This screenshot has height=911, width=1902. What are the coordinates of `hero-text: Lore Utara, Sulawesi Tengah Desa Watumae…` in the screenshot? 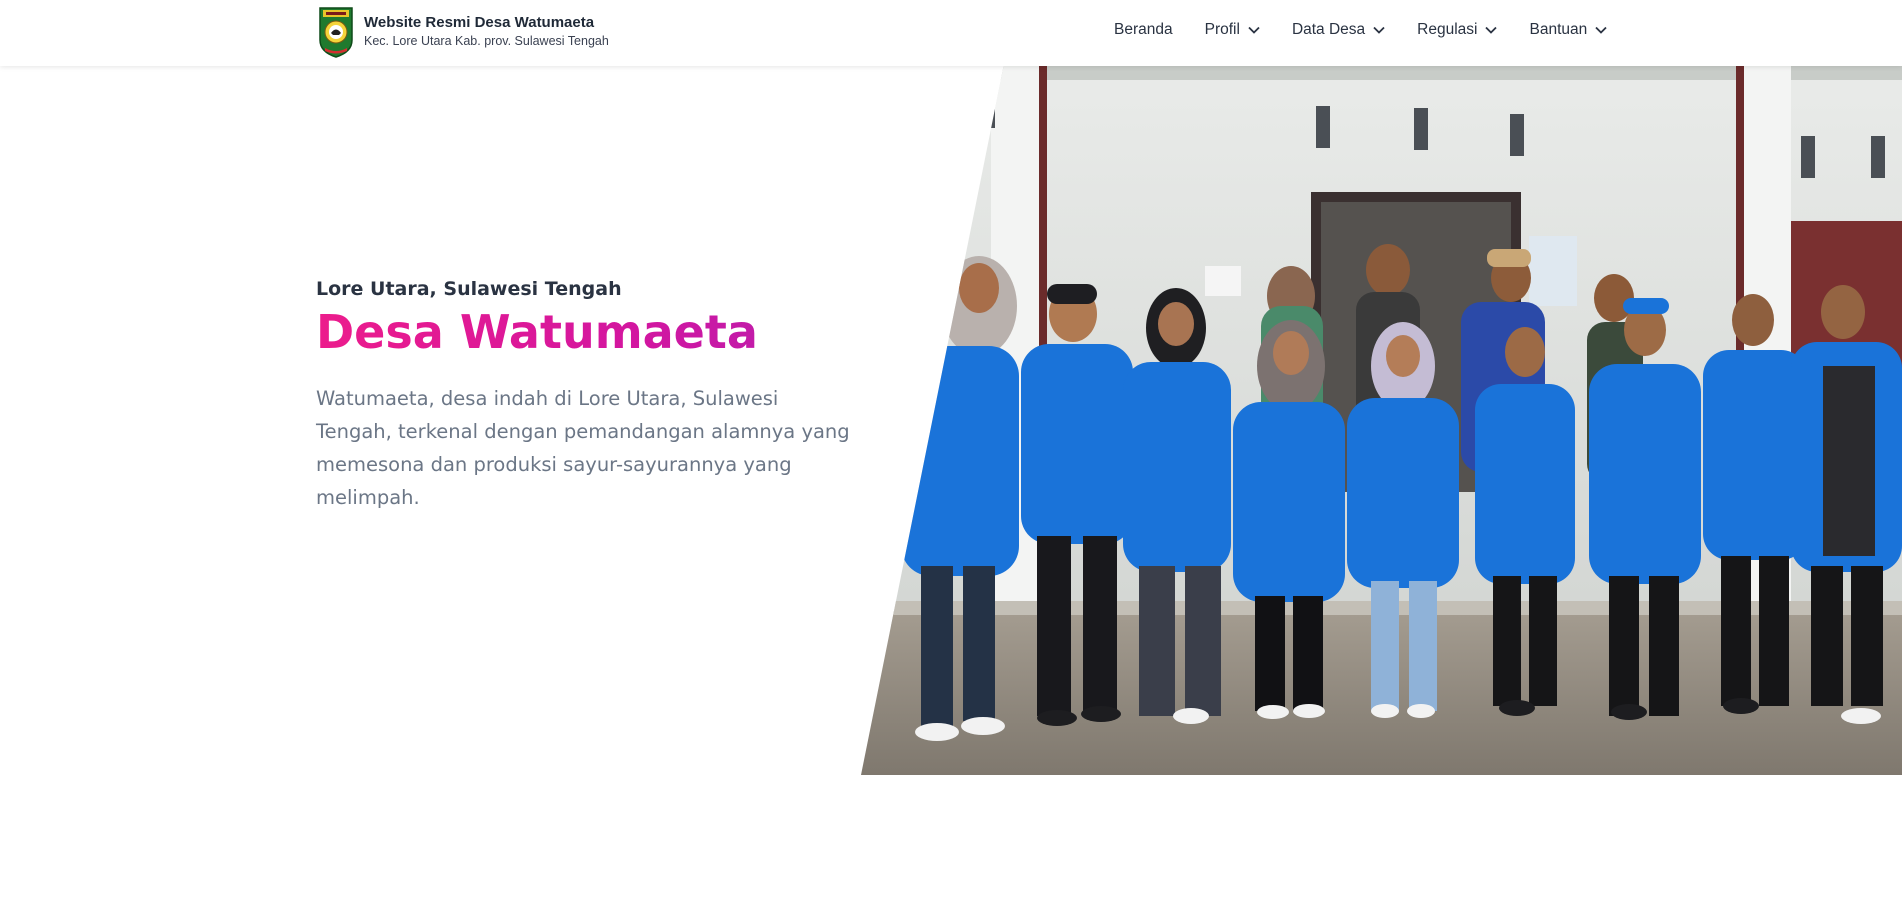 It's located at (586, 395).